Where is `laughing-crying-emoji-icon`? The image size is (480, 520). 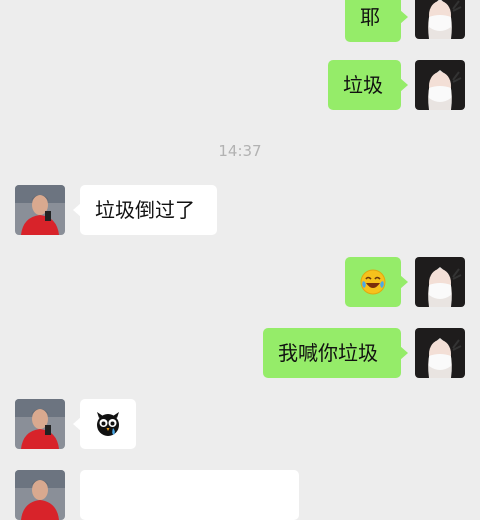
laughing-crying-emoji-icon is located at coordinates (373, 282).